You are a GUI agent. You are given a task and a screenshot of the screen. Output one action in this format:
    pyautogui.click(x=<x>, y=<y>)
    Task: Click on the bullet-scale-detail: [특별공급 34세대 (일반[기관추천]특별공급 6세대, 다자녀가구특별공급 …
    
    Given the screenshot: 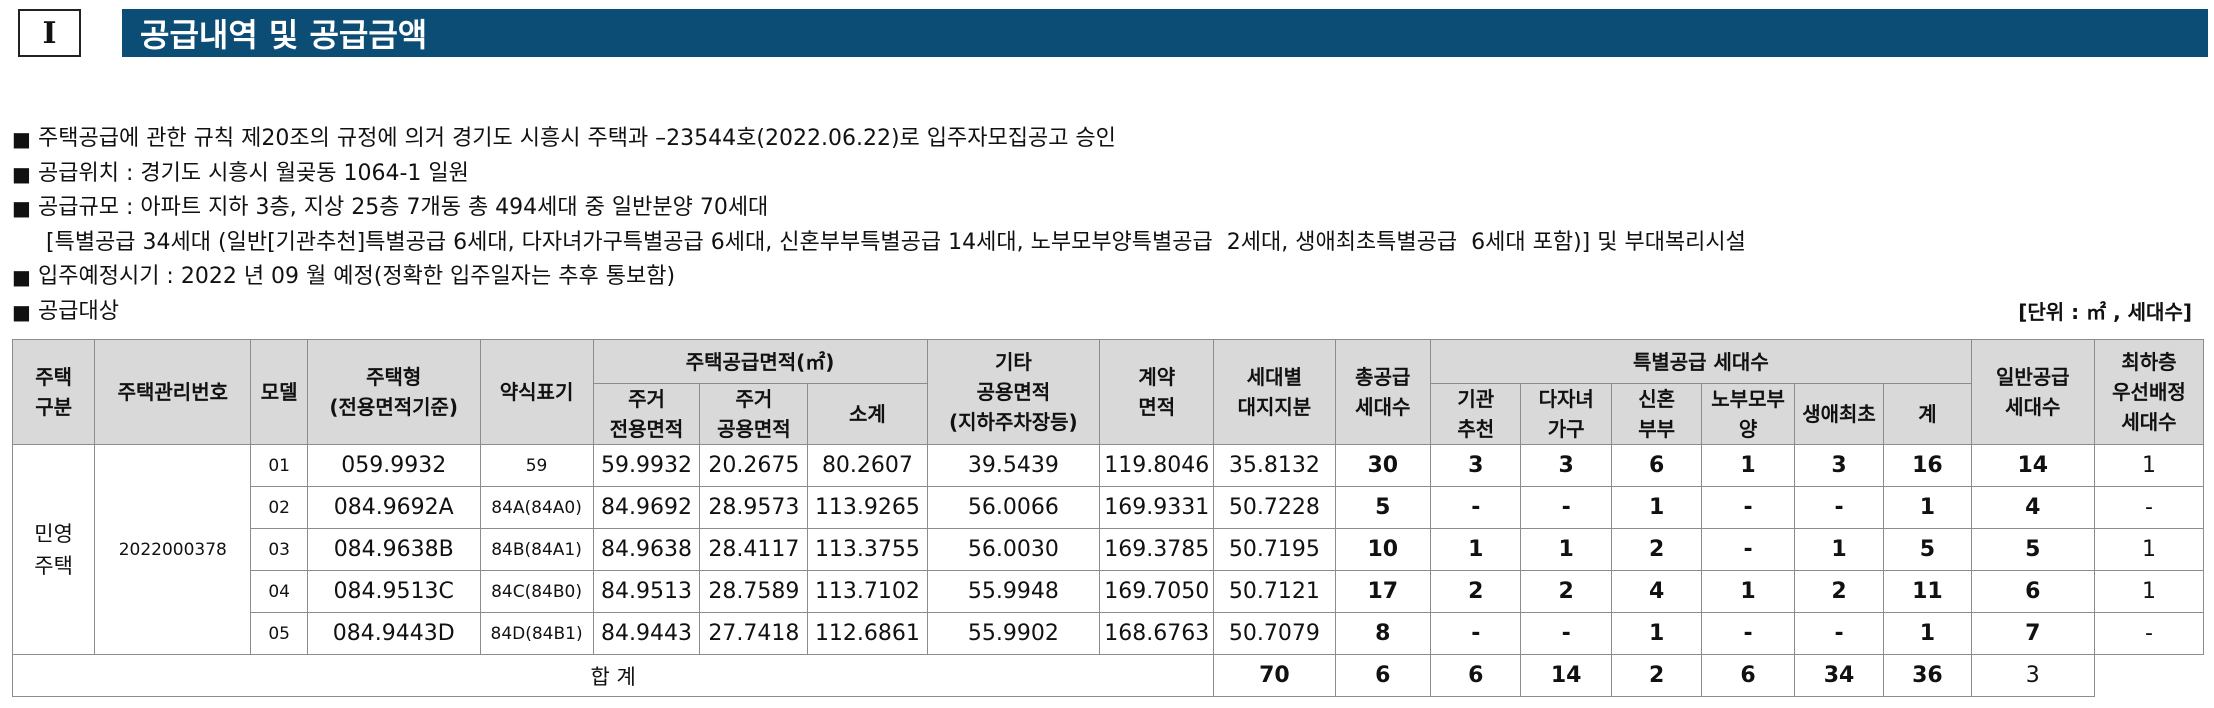 What is the action you would take?
    pyautogui.click(x=896, y=242)
    